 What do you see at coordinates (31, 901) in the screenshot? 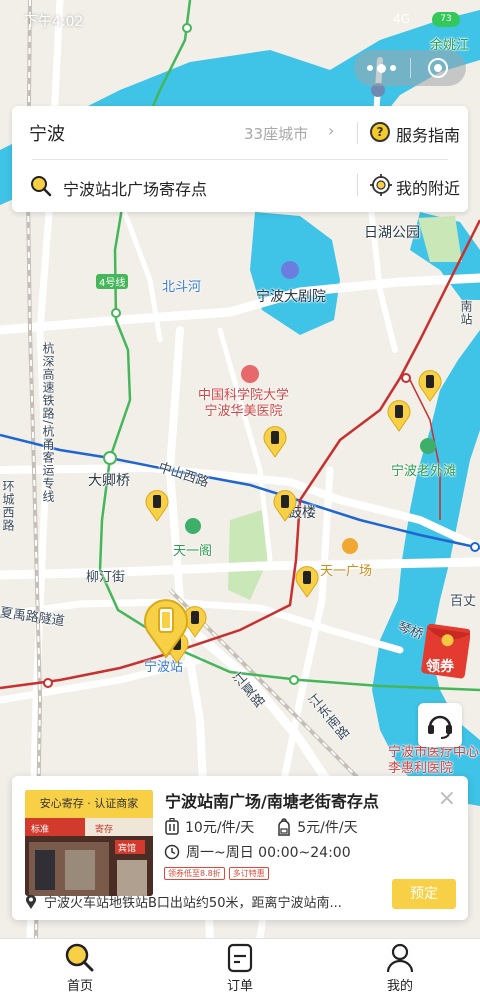
I see `location-pin-icon` at bounding box center [31, 901].